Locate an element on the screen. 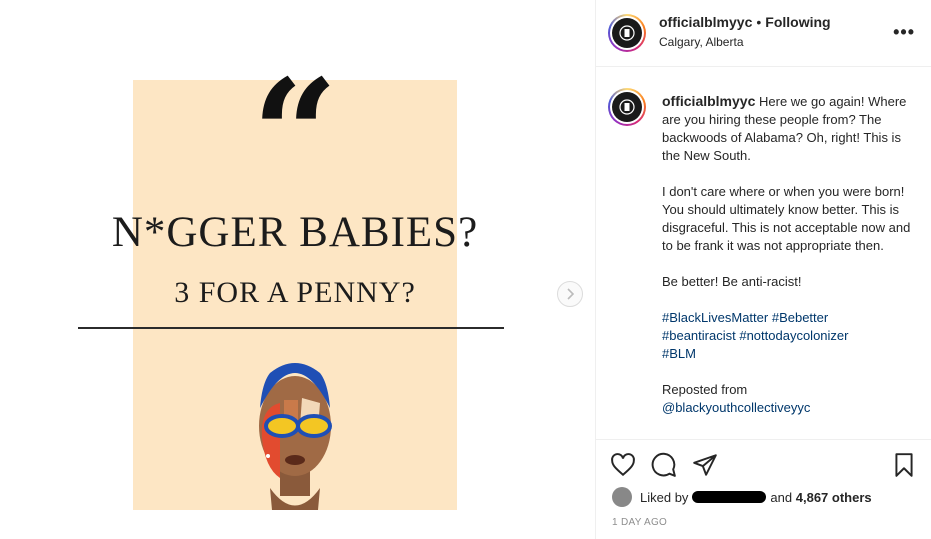  hashtag-link: #nottodaycolonizer is located at coordinates (793, 335).